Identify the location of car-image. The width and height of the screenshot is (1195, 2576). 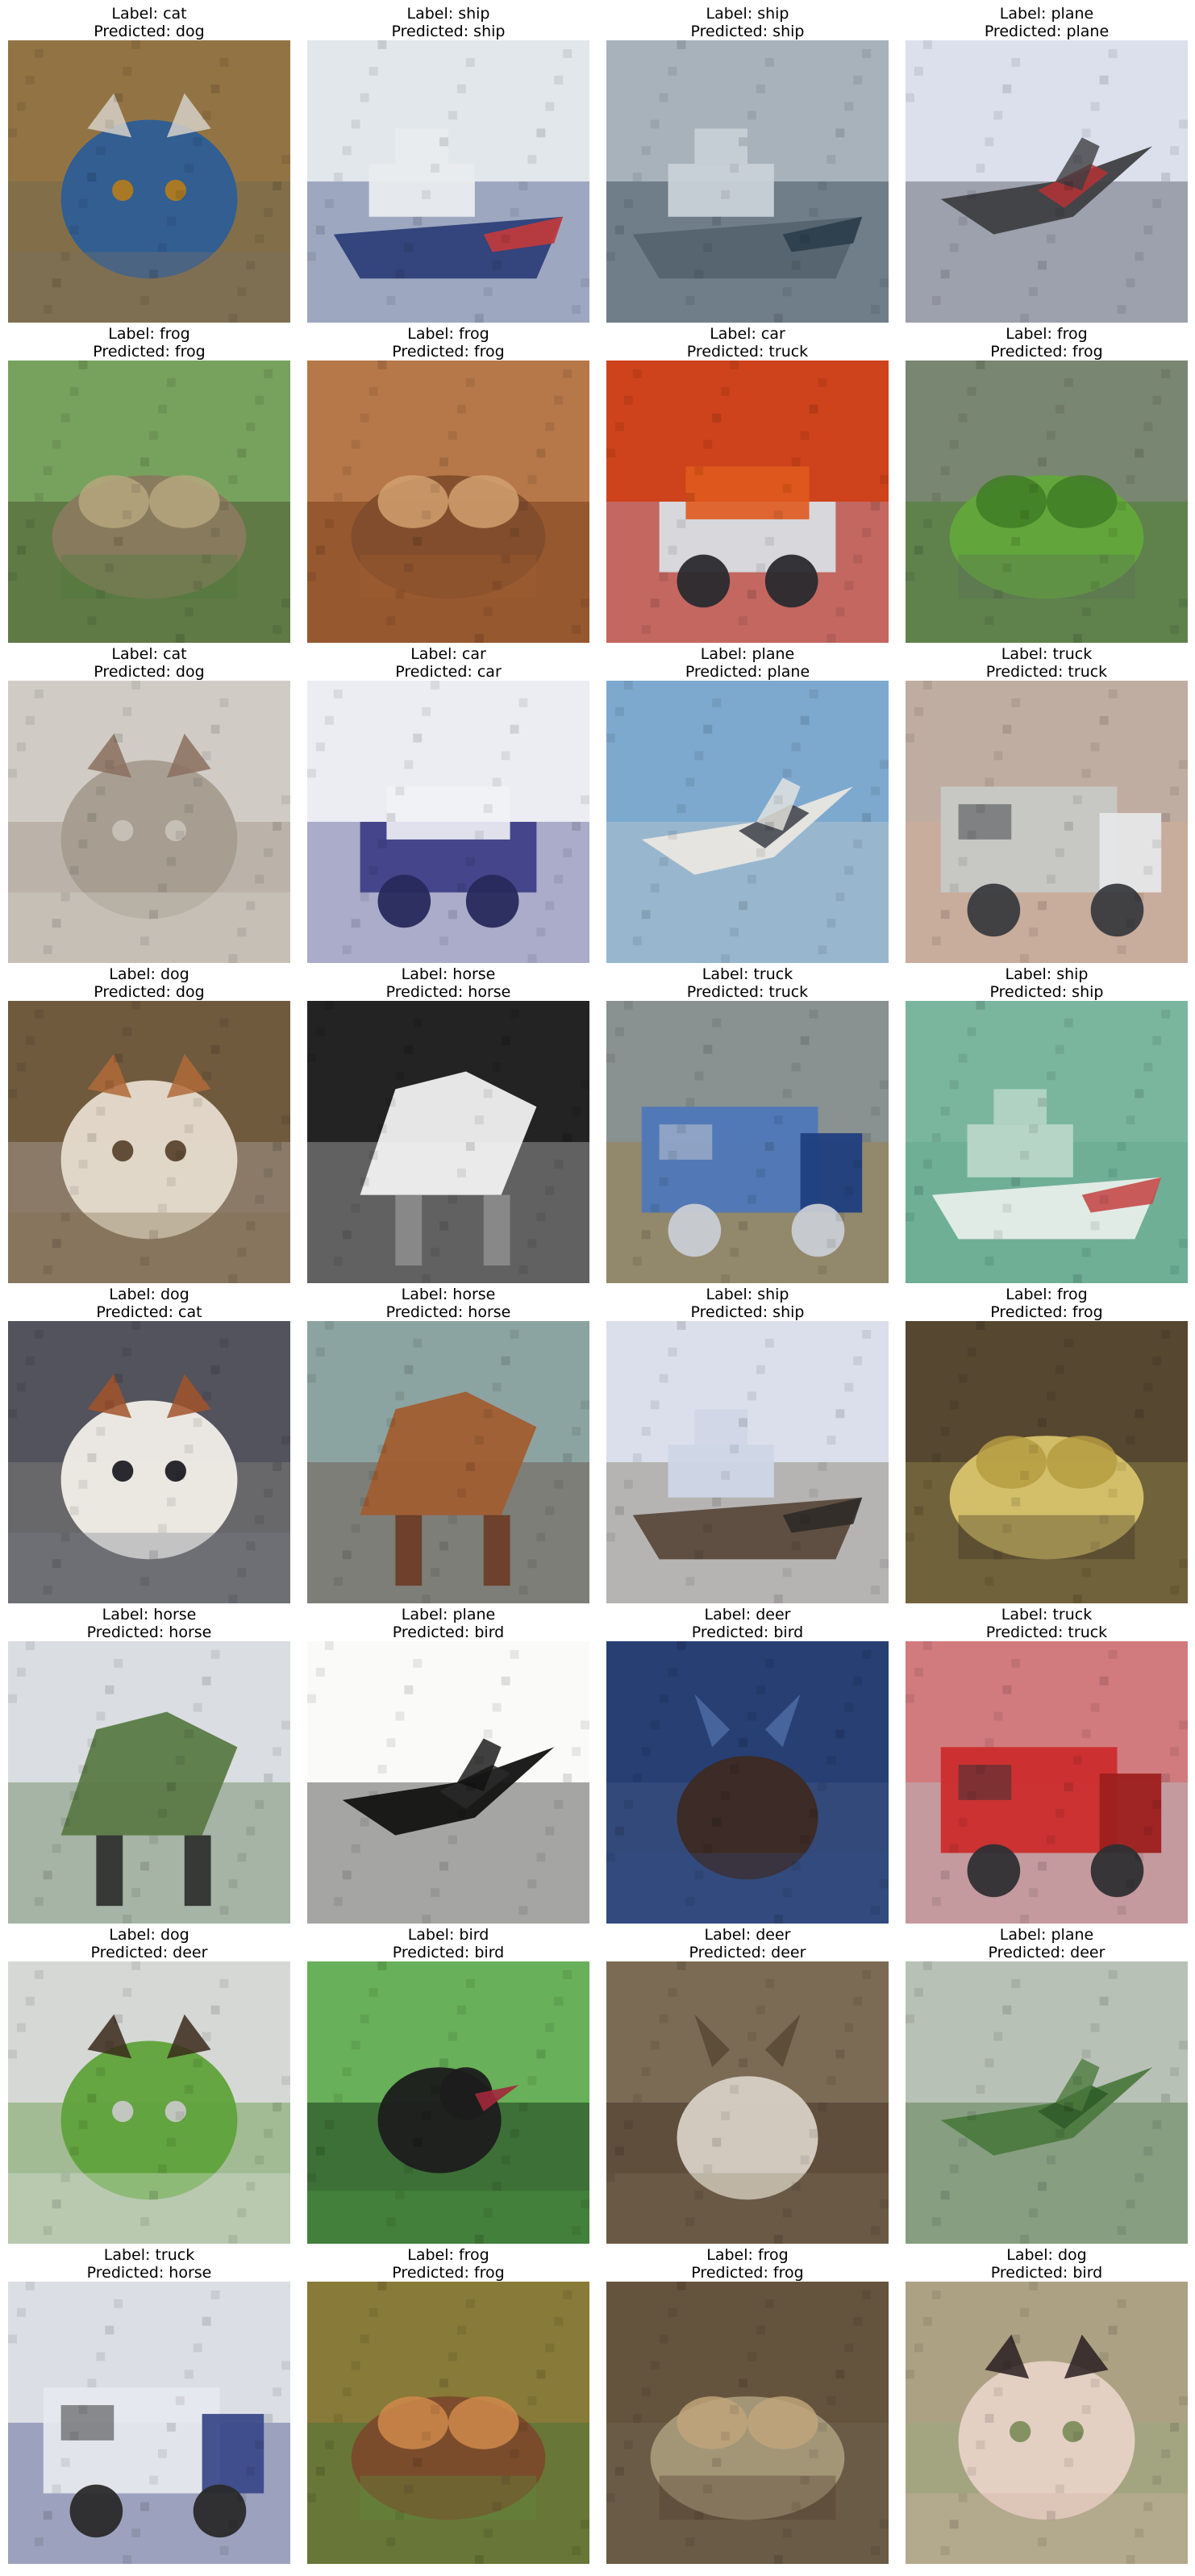
(448, 822).